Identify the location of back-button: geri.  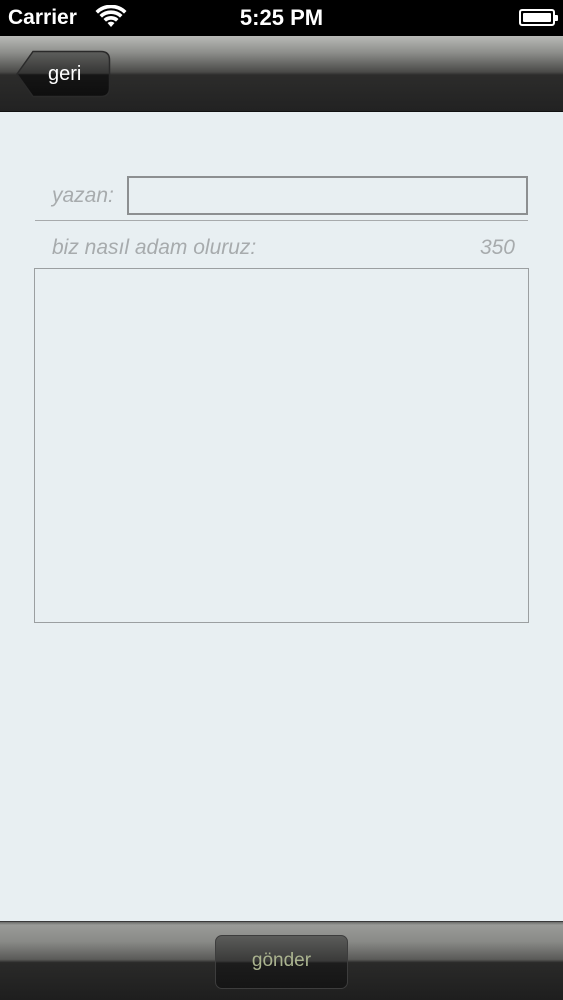
(63, 74).